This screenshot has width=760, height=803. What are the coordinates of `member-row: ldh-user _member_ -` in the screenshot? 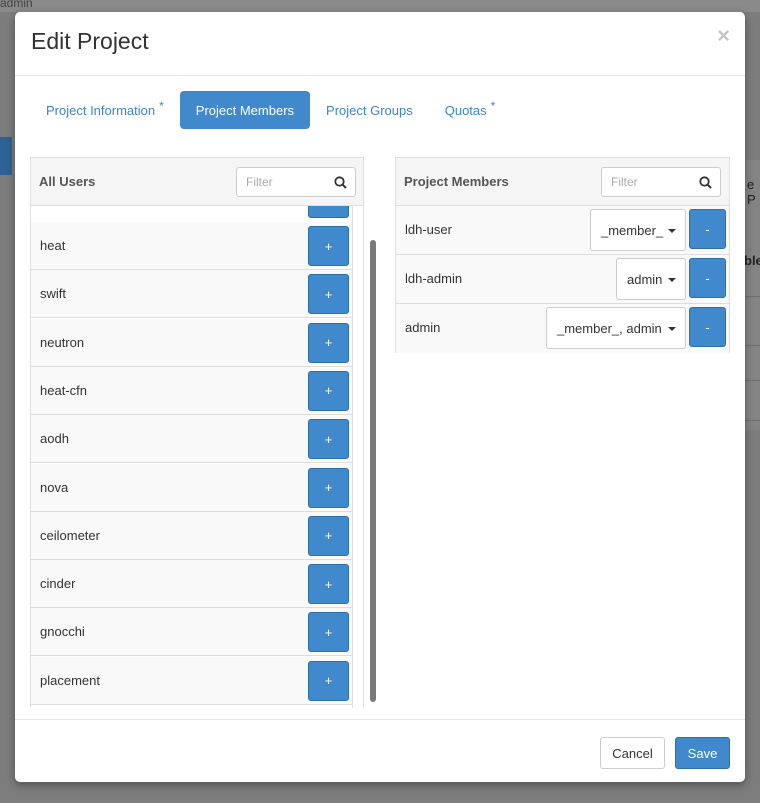 It's located at (562, 230).